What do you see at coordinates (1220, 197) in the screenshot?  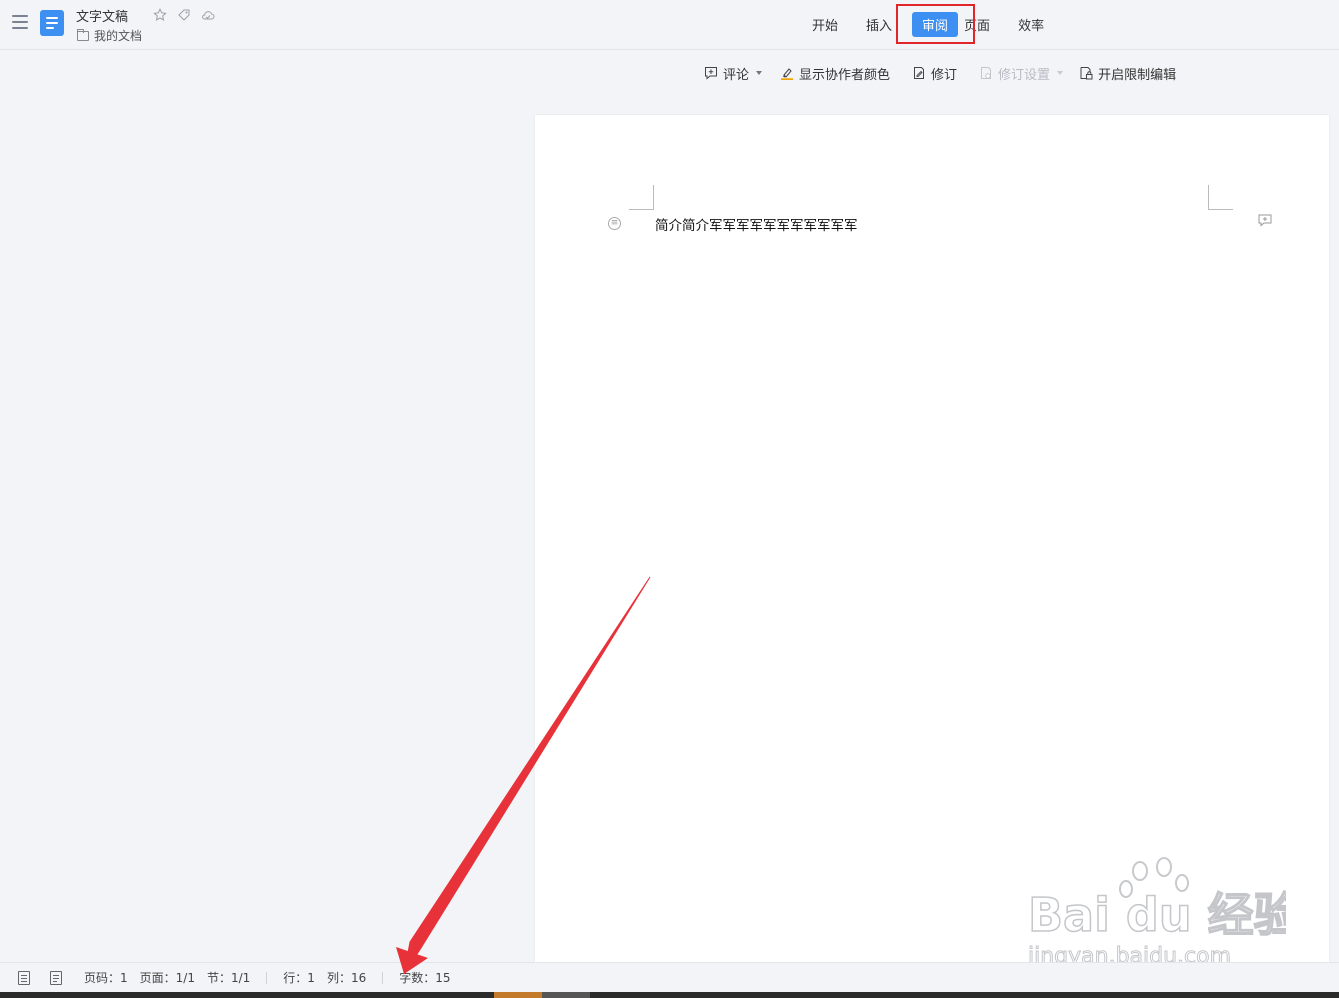 I see `margin-corner-top-right` at bounding box center [1220, 197].